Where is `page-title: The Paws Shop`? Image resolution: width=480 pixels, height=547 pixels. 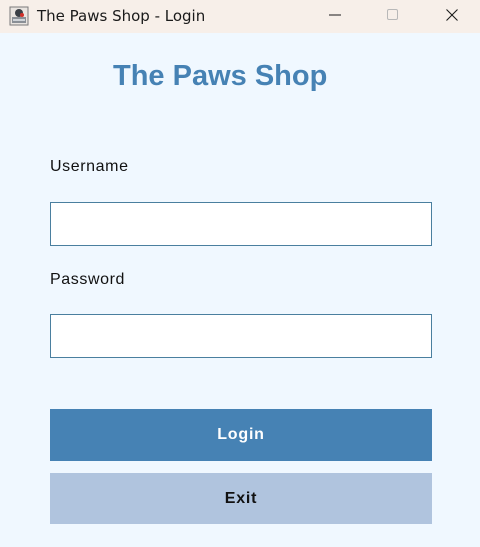
page-title: The Paws Shop is located at coordinates (220, 76).